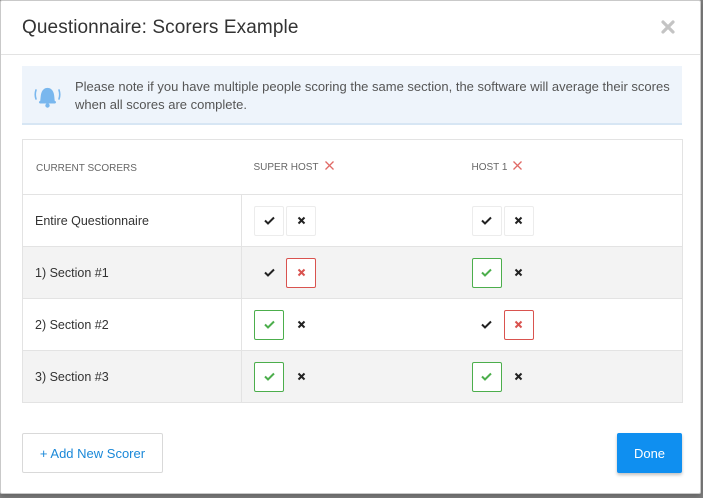 Image resolution: width=703 pixels, height=498 pixels. I want to click on scorer-name: SUPER HOST, so click(286, 167).